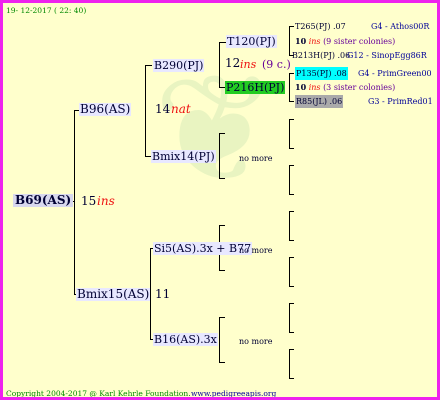 The image size is (440, 400). I want to click on date-stamp: 19- 12-2017 ( 22: 40), so click(46, 10).